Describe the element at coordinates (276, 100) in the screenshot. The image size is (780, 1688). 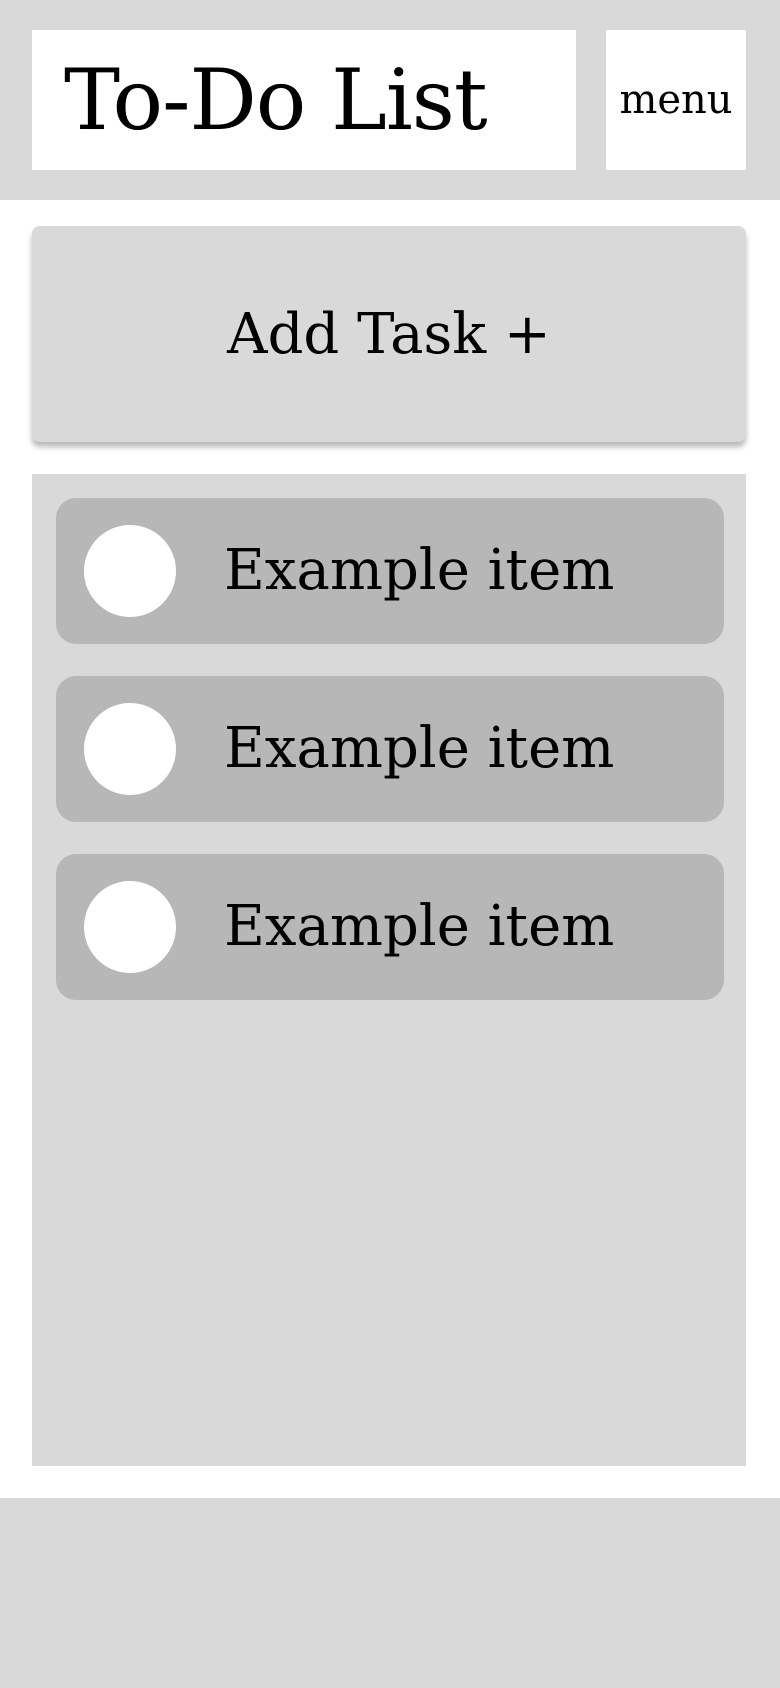
I see `page-title: To-Do List` at that location.